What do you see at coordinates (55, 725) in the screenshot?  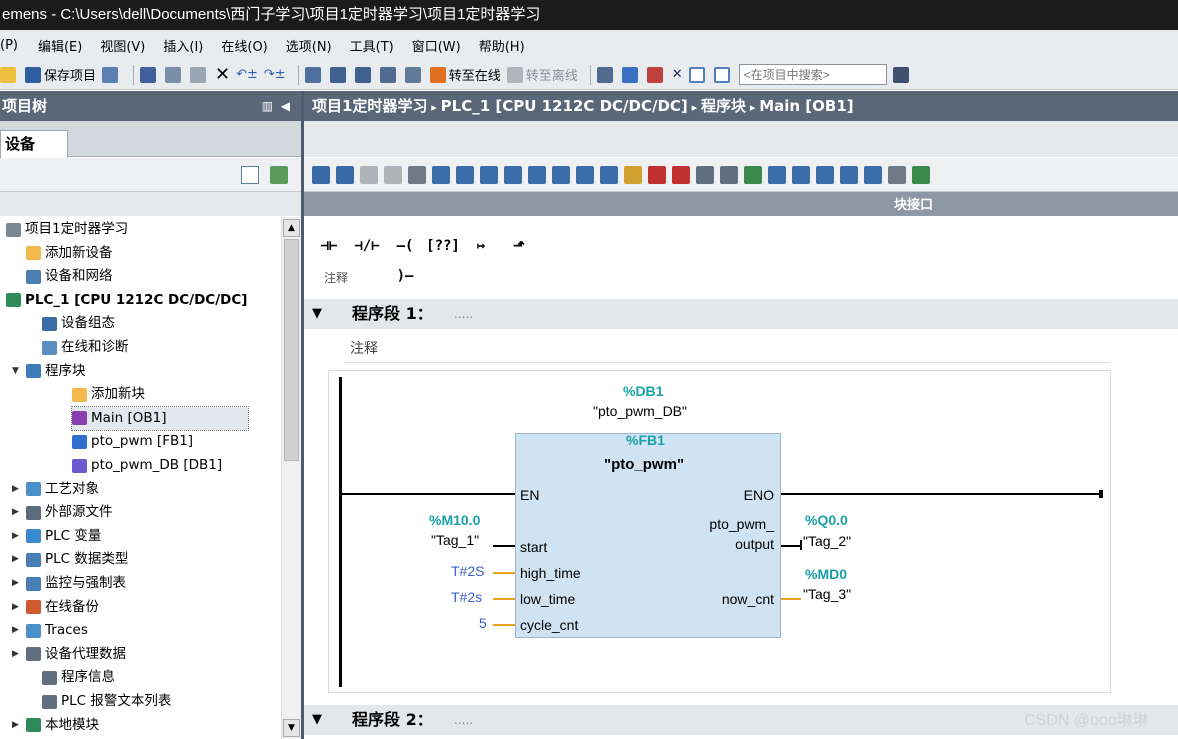 I see `tree-item: ▶ 本地模块` at bounding box center [55, 725].